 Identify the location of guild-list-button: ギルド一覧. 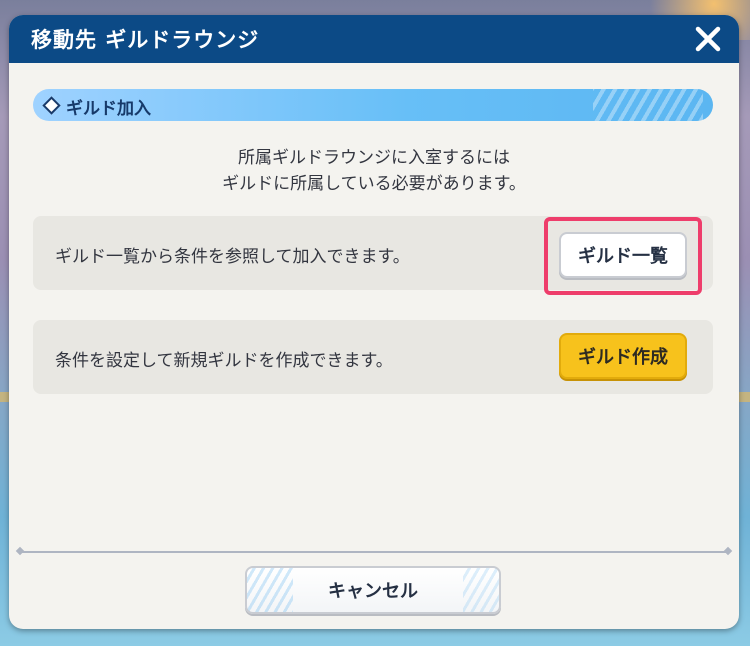
(623, 255).